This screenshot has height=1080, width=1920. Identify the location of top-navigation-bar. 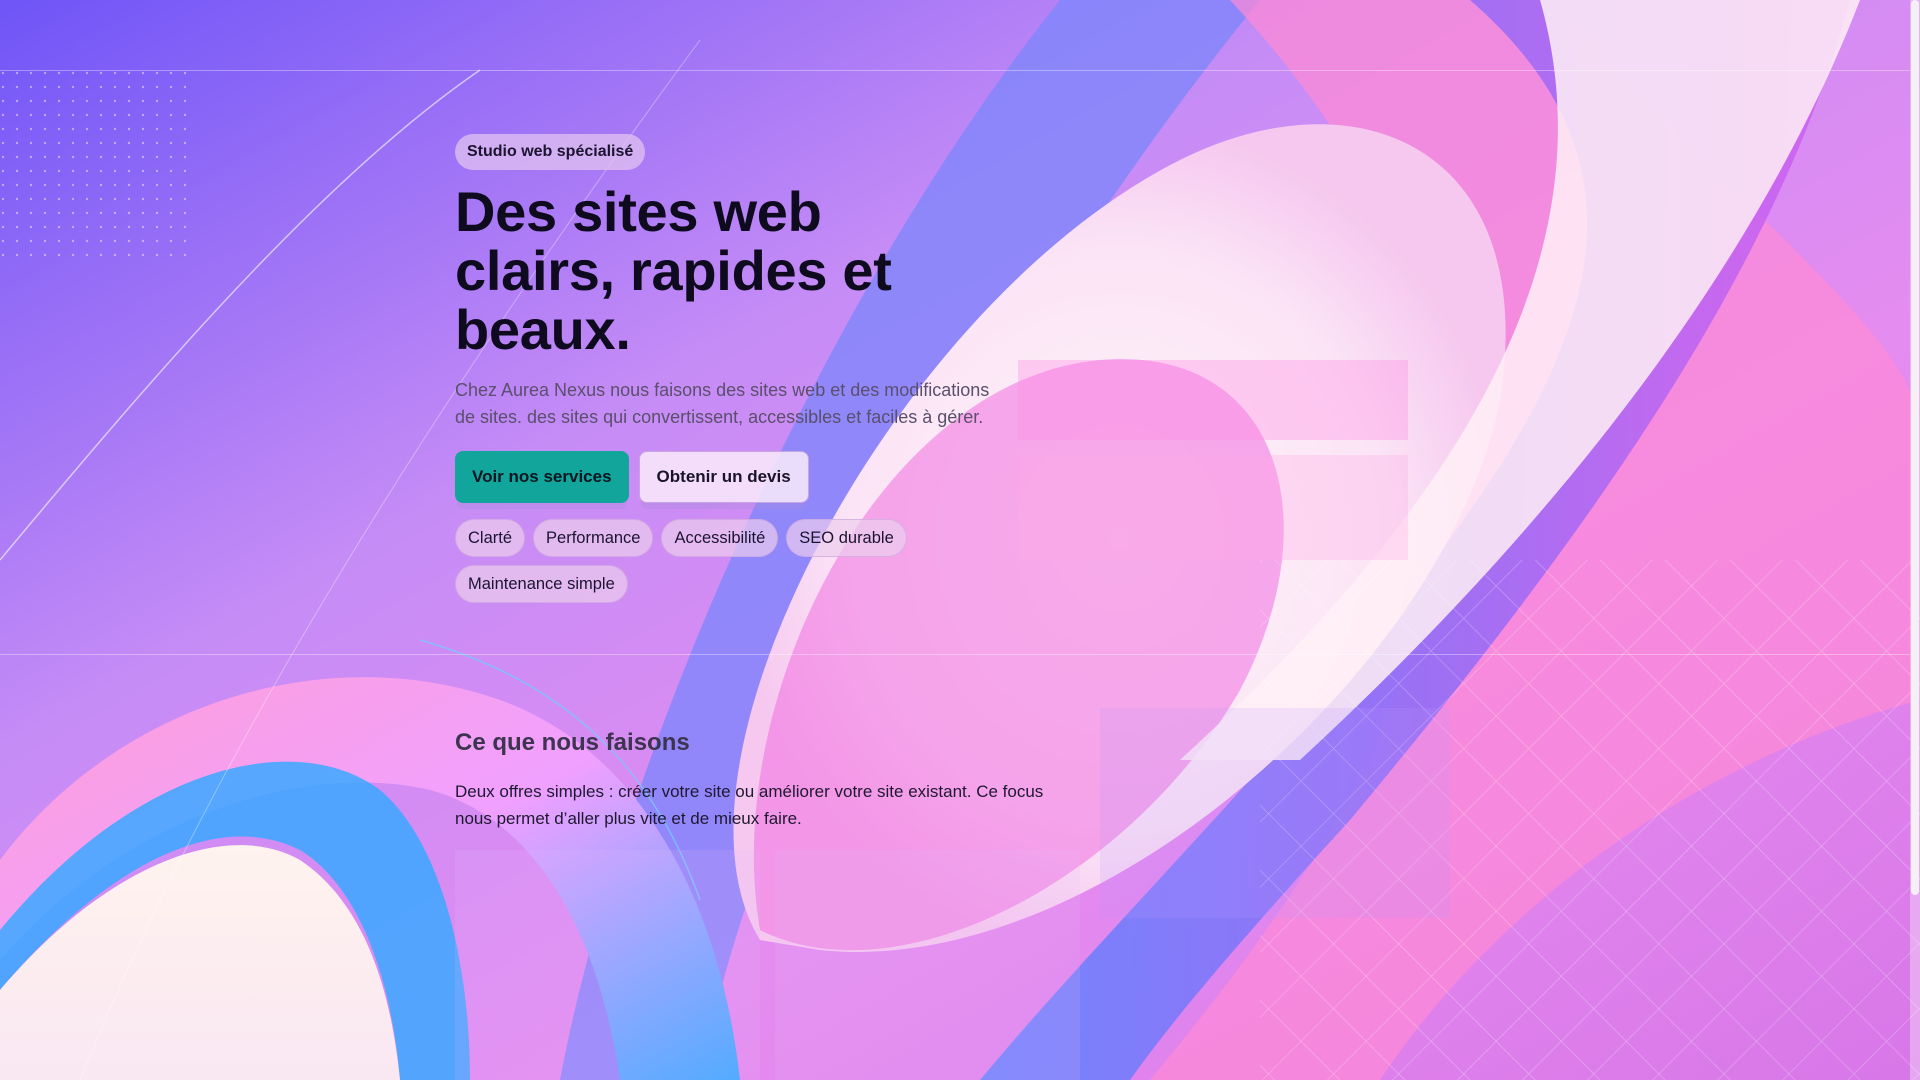
(955, 35).